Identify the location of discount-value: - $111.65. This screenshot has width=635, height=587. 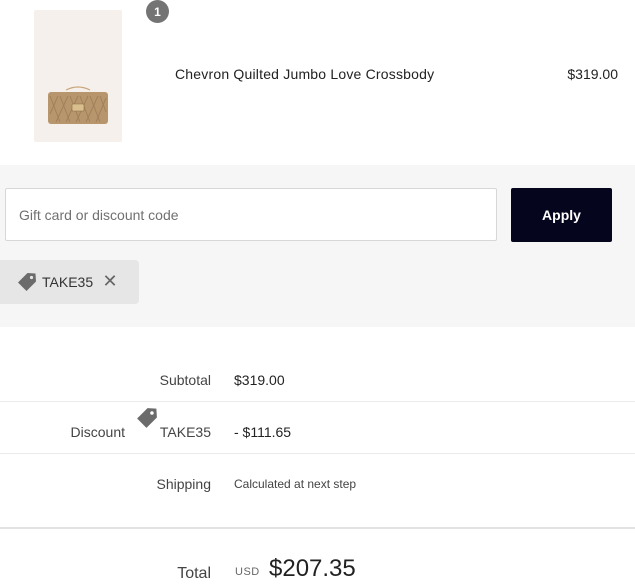
(263, 432).